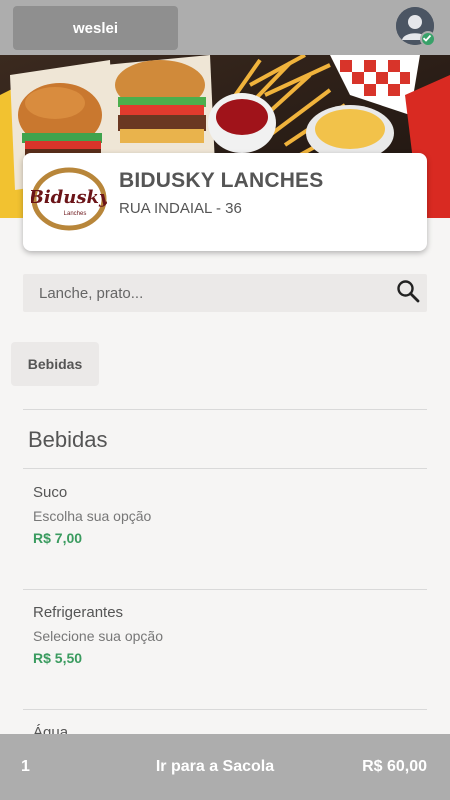 The width and height of the screenshot is (450, 800). I want to click on store-address: RUA INDAIAL - 36, so click(180, 208).